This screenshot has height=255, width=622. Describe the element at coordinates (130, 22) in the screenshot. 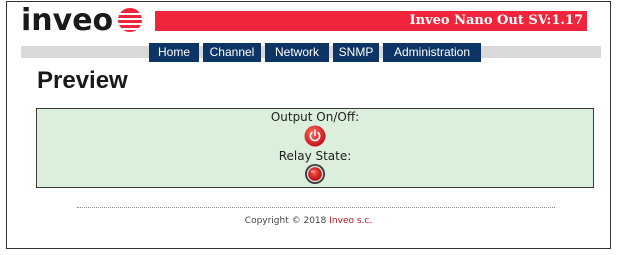

I see `striped-globe-logo-icon` at that location.